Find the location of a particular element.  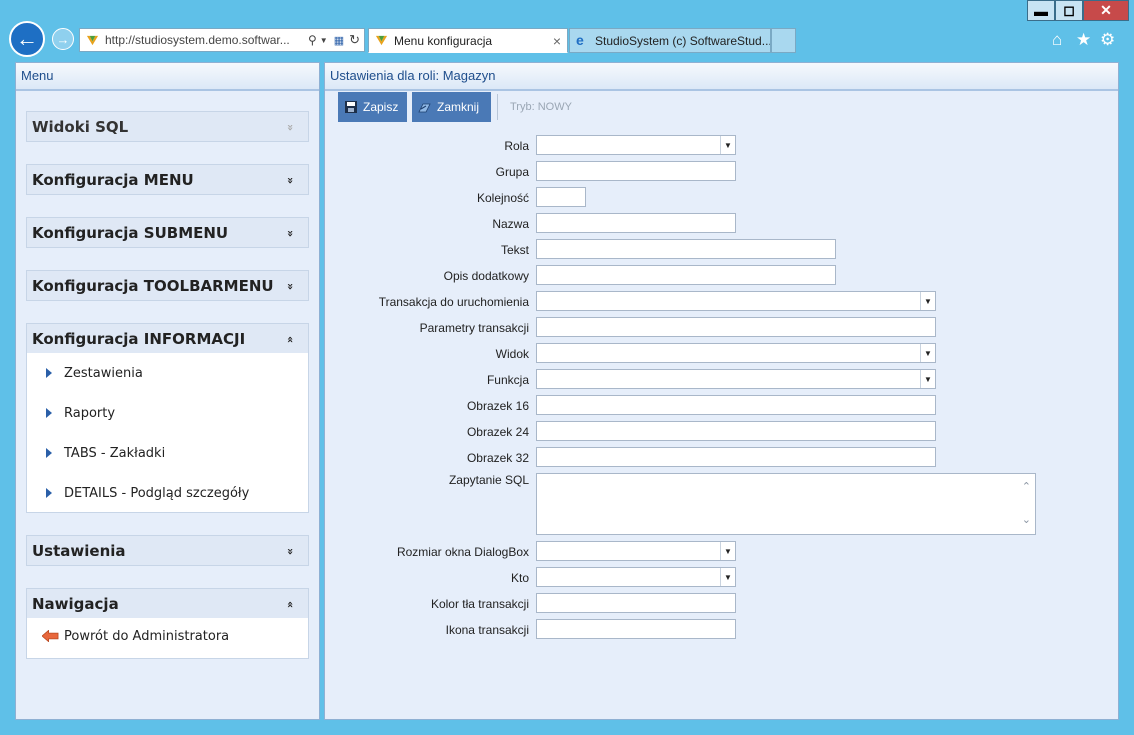

list-item-powrot: Powrót do Administratora is located at coordinates (167, 639).